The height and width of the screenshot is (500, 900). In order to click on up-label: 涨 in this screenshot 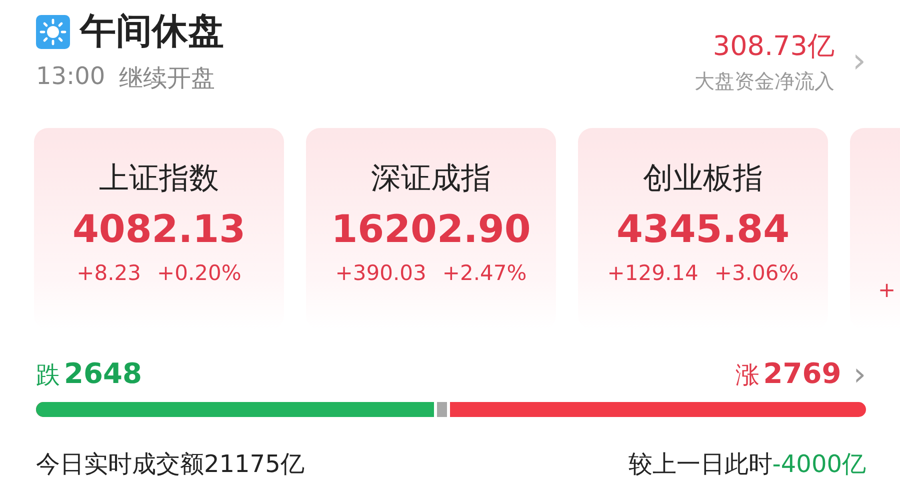, I will do `click(747, 375)`.